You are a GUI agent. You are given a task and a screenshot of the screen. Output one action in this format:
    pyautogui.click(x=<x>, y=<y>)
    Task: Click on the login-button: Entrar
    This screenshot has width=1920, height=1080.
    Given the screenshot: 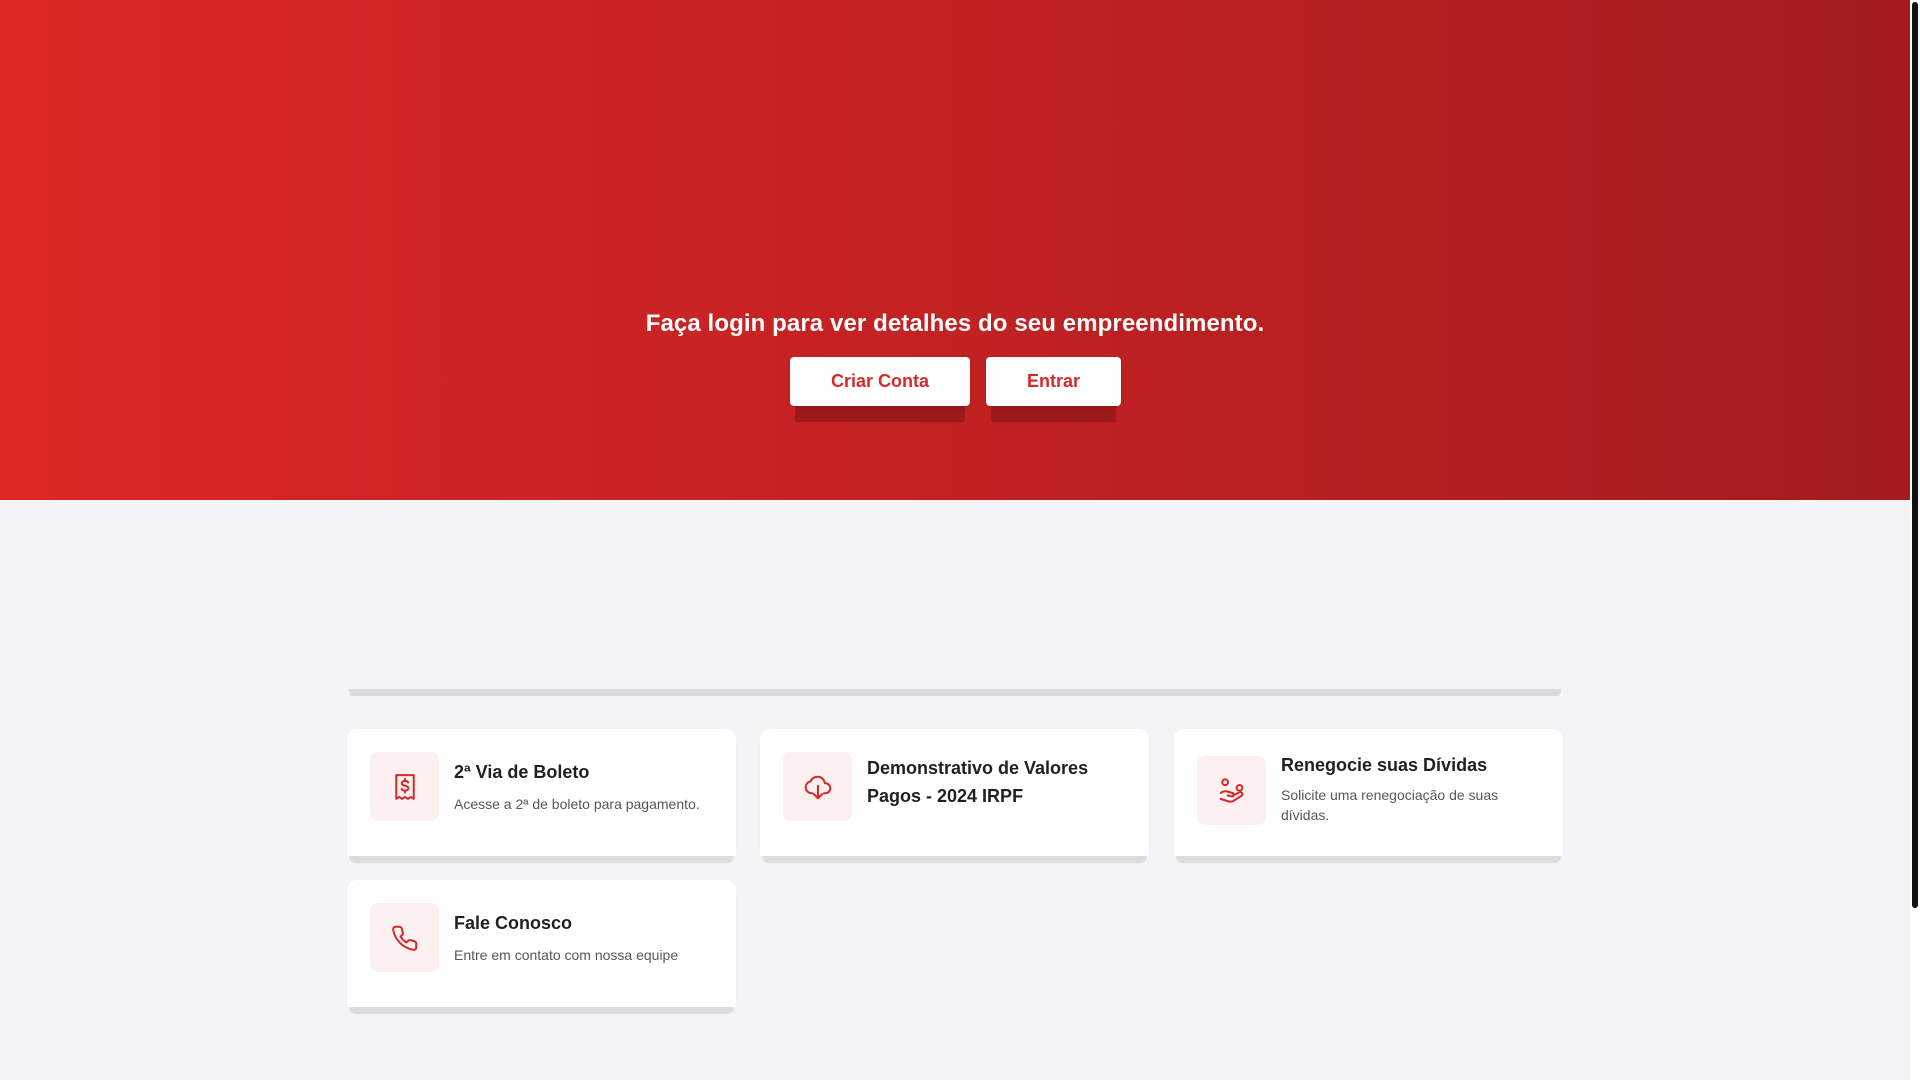 What is the action you would take?
    pyautogui.click(x=1053, y=381)
    